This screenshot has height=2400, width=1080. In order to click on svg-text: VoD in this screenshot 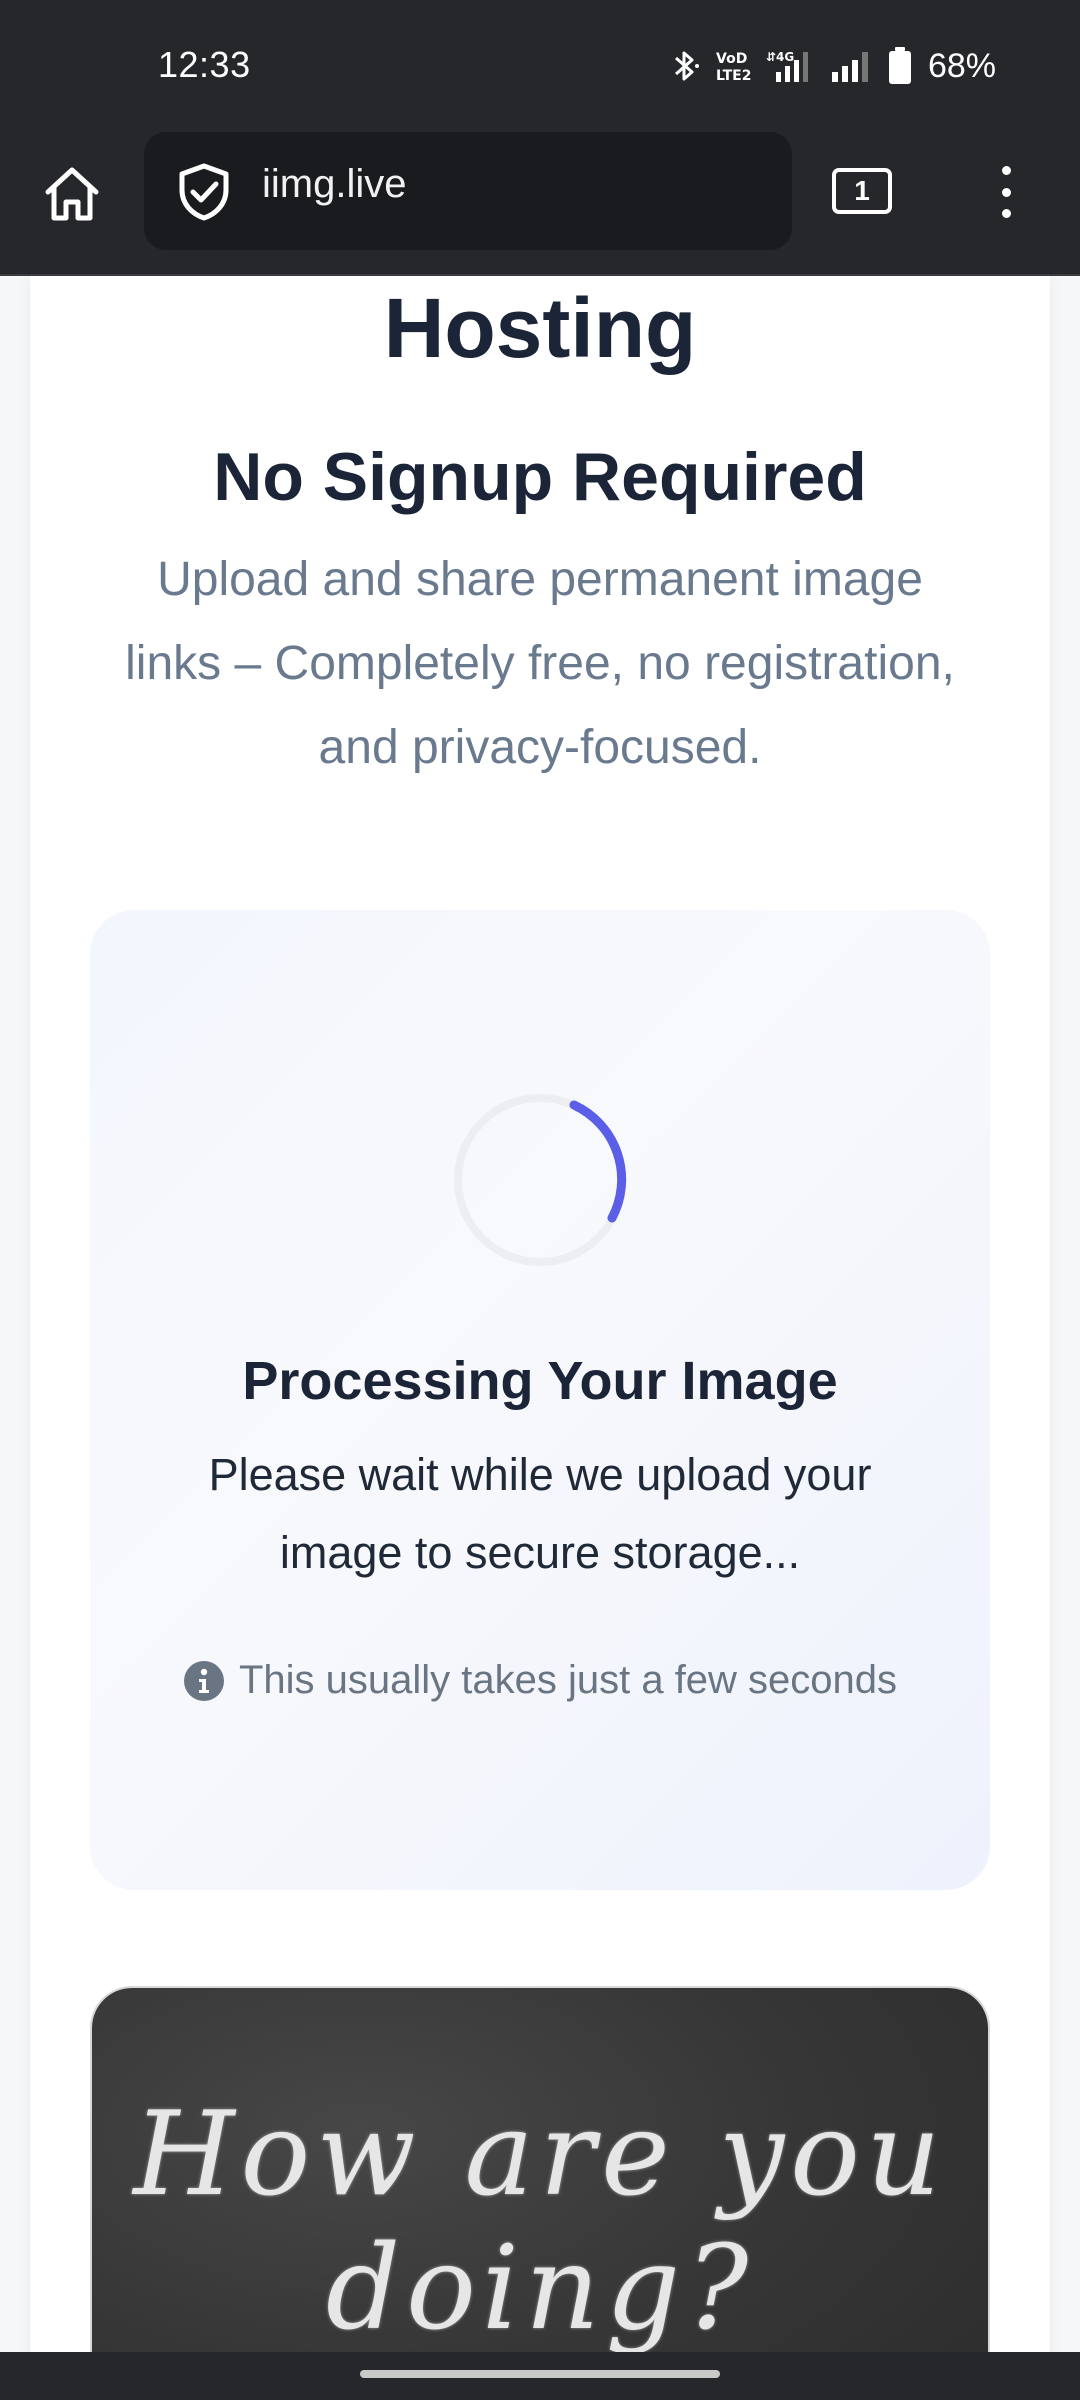, I will do `click(731, 59)`.